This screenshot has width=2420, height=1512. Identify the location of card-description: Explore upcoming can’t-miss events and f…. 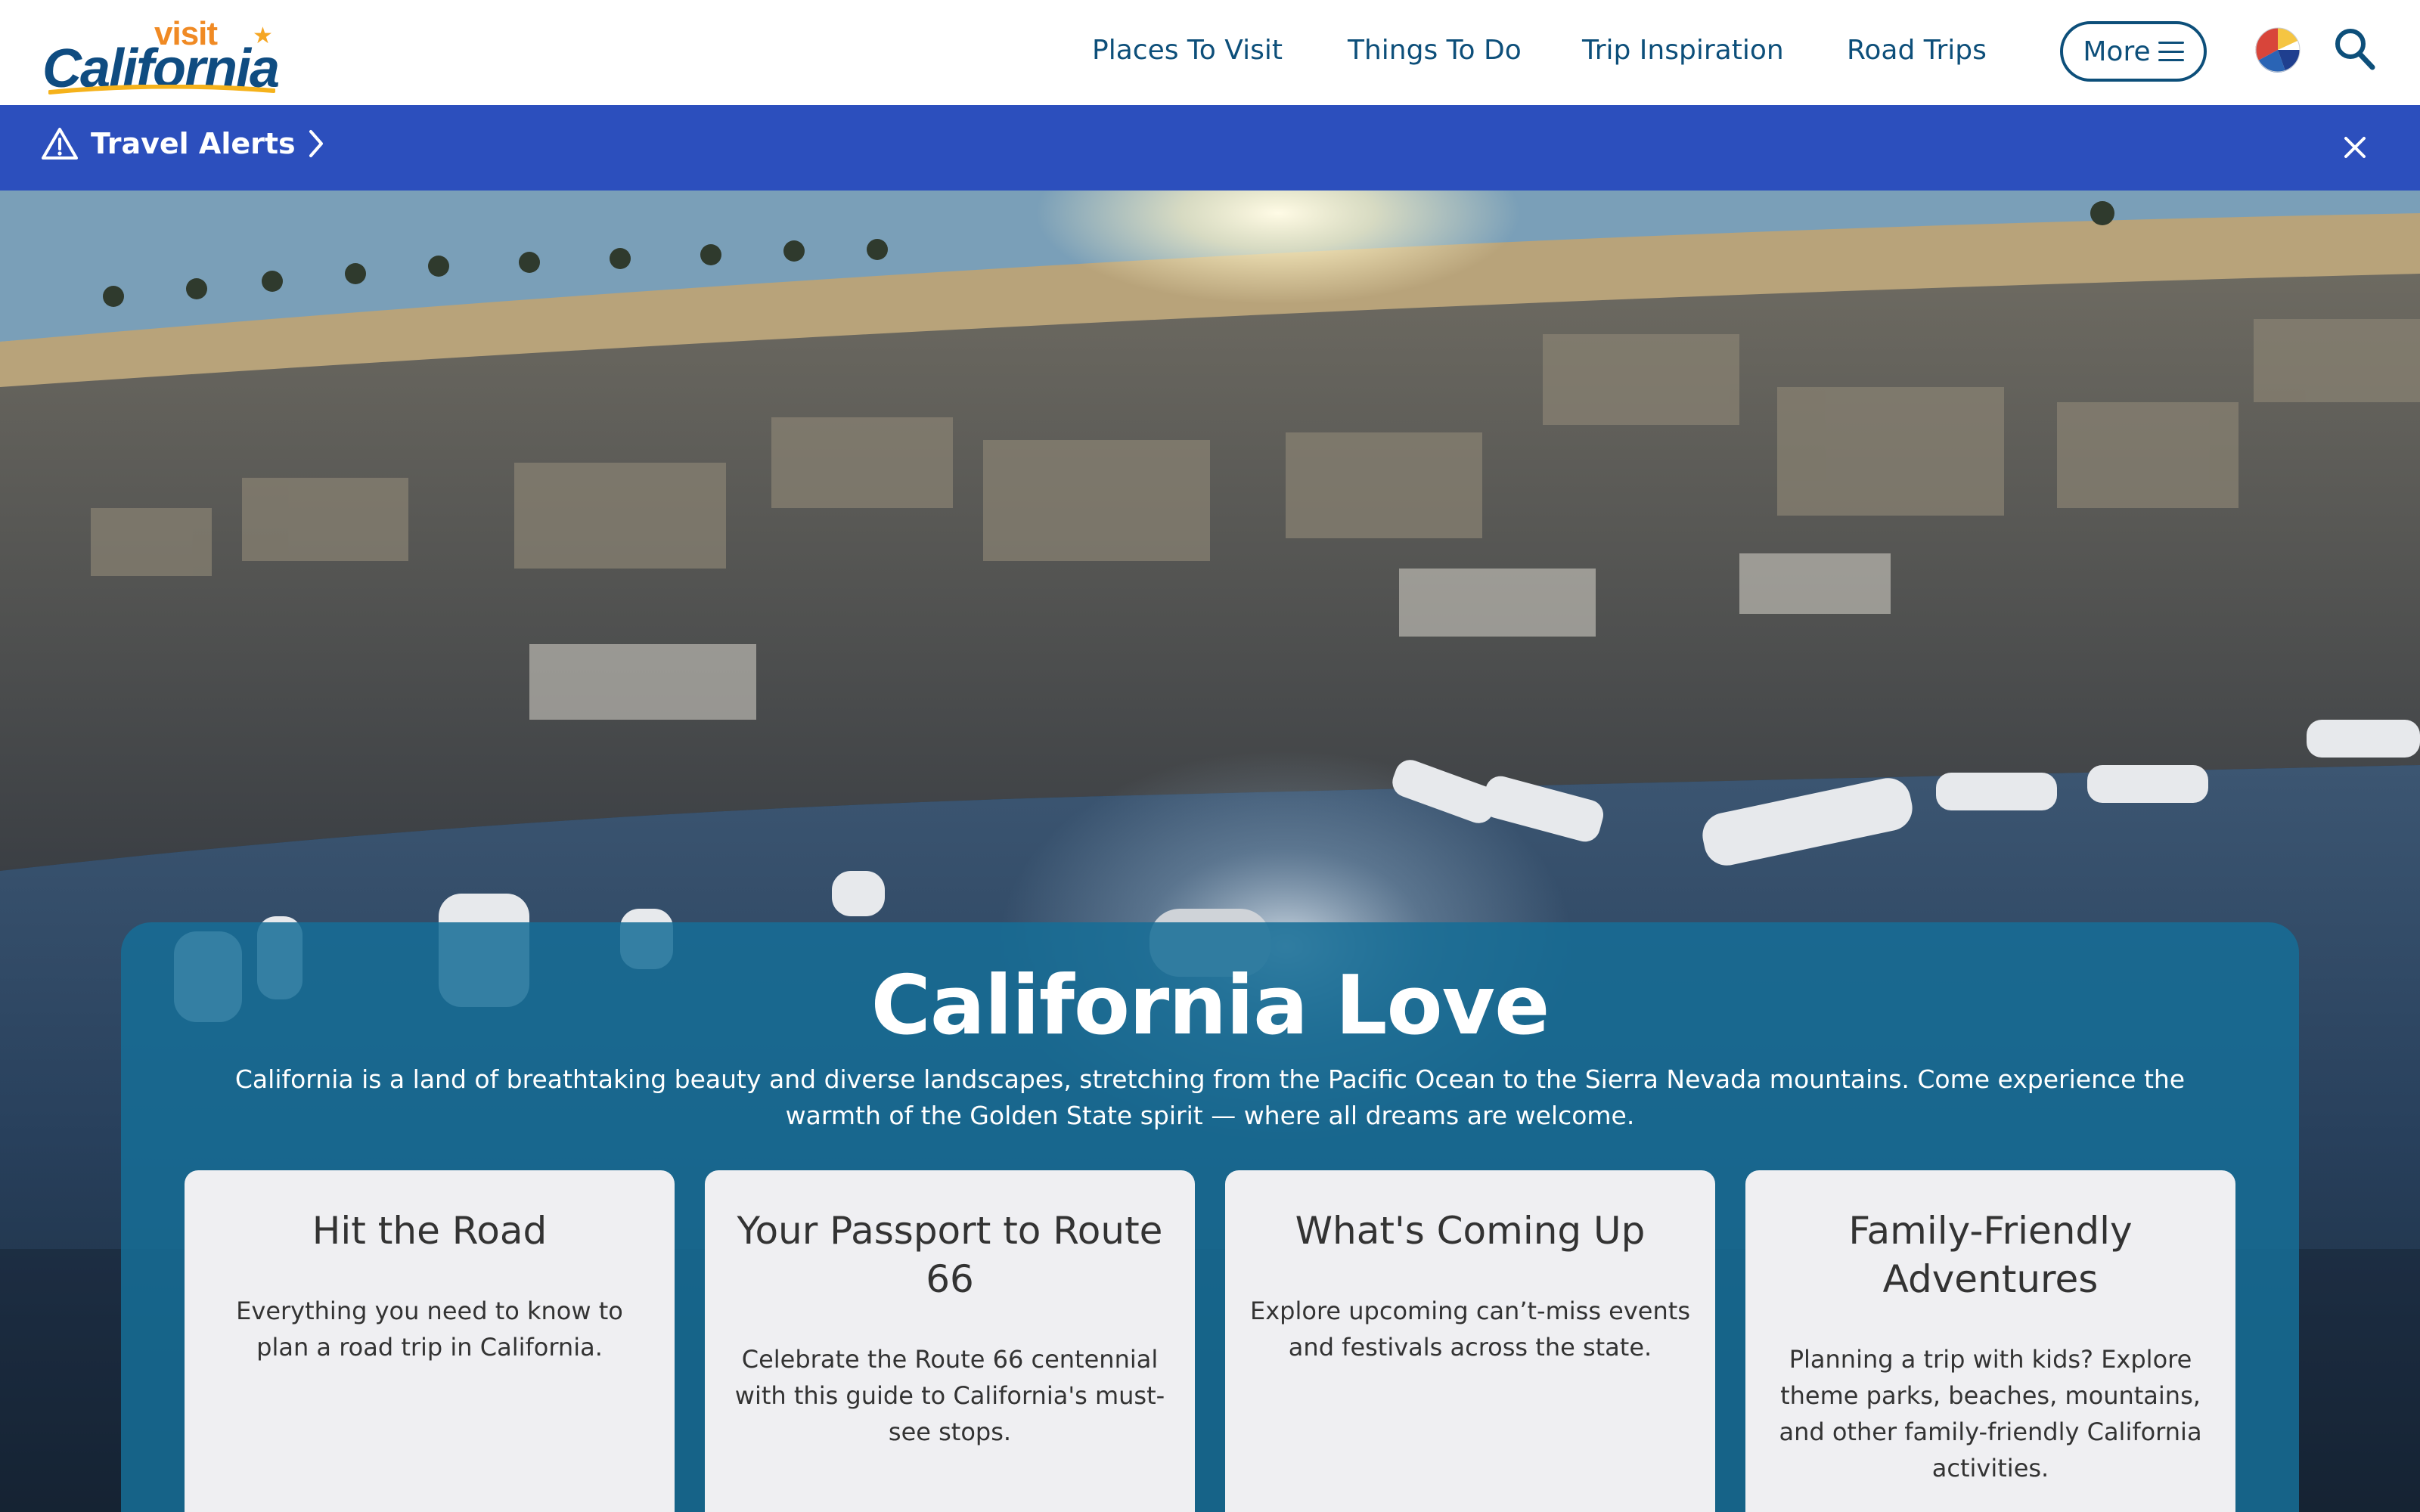
(1470, 1329).